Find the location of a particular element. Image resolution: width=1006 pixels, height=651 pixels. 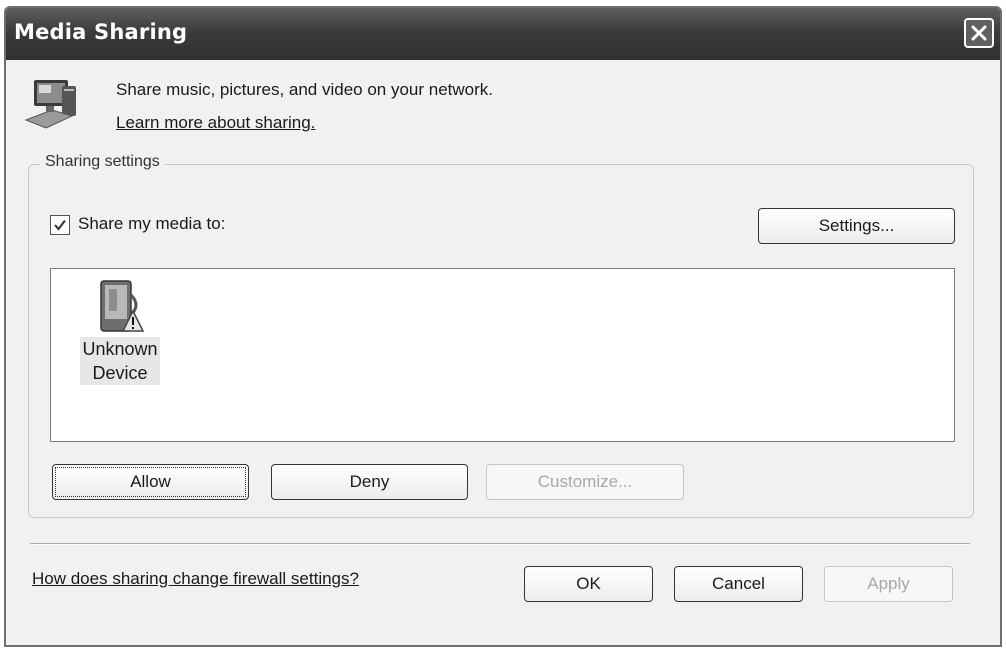

deny-button: Deny is located at coordinates (369, 482).